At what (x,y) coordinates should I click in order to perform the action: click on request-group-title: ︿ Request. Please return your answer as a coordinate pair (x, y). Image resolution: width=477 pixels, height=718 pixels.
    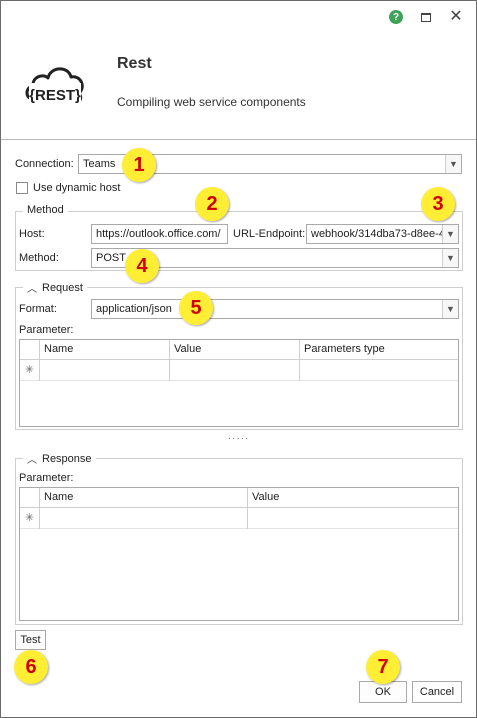
    Looking at the image, I should click on (55, 287).